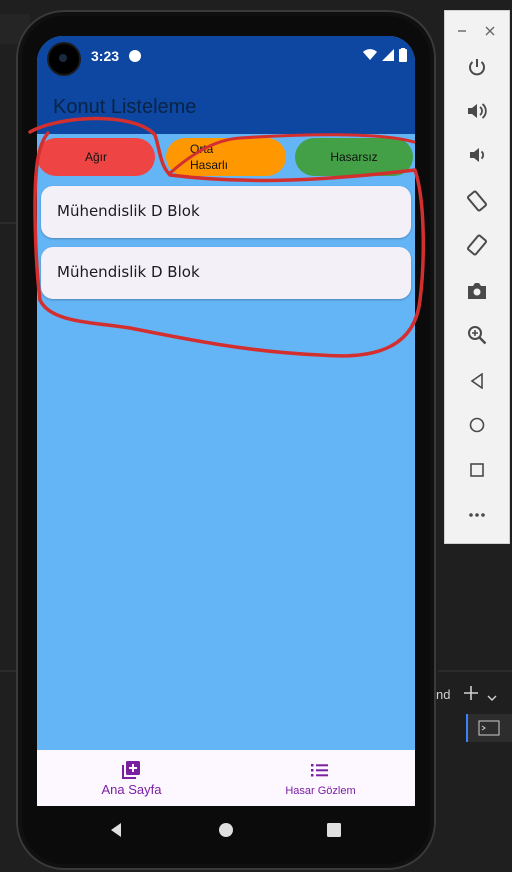 This screenshot has height=872, width=512. I want to click on ide-add-icon, so click(471, 693).